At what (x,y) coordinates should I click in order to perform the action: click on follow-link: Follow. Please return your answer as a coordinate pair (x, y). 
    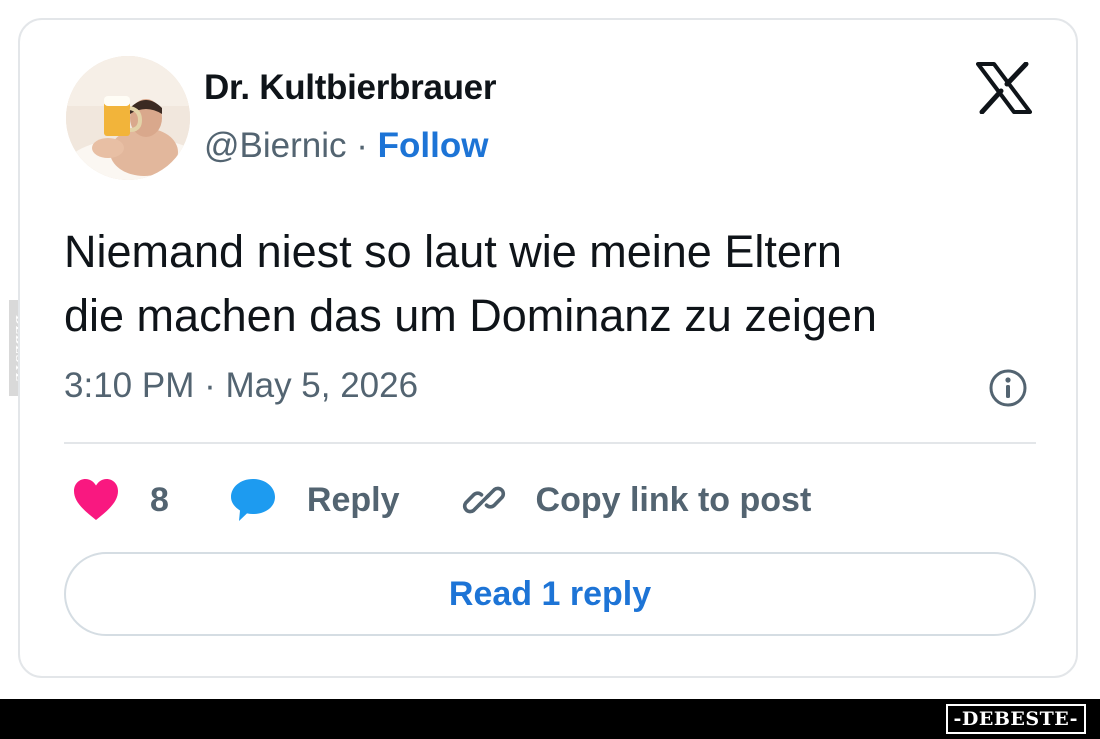
    Looking at the image, I should click on (433, 145).